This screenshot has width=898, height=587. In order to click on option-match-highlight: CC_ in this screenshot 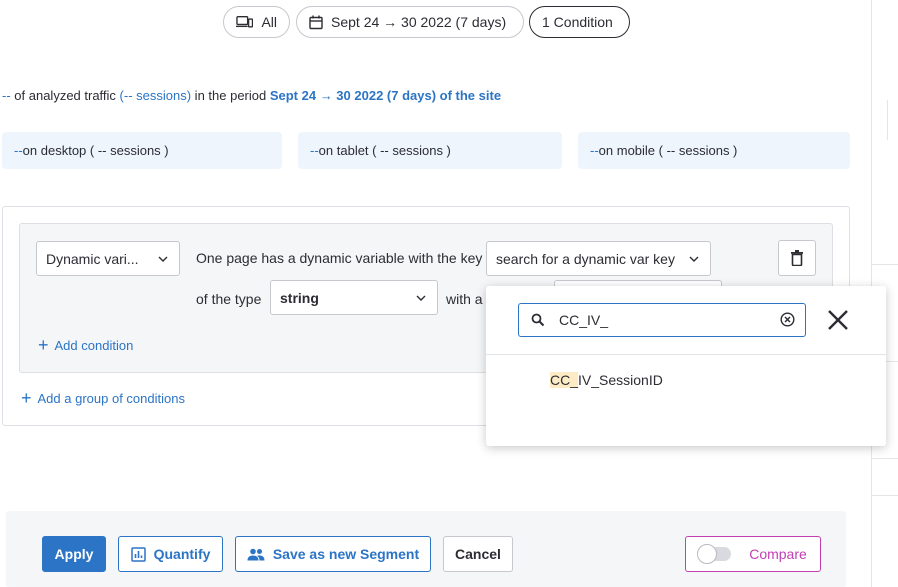, I will do `click(564, 380)`.